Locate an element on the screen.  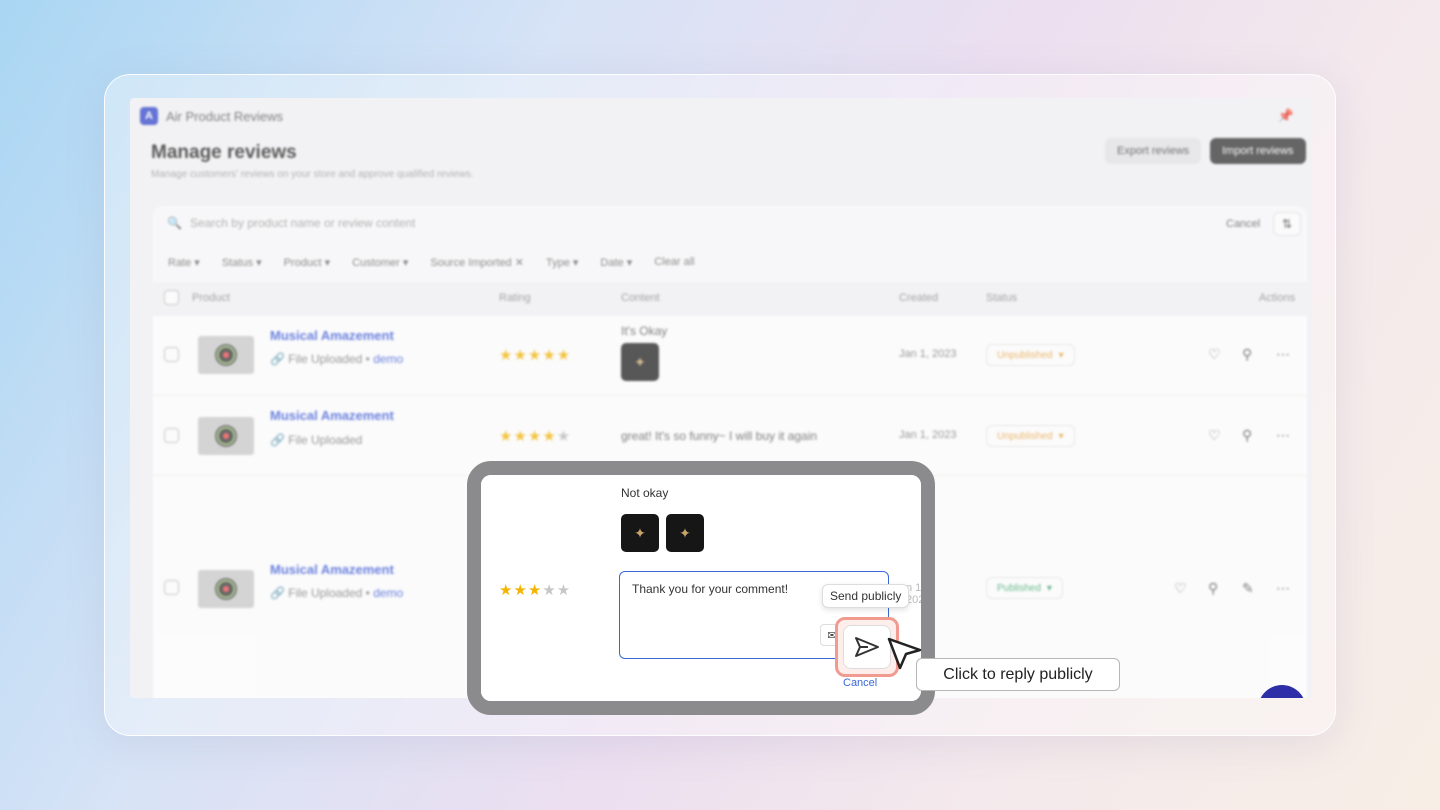
product-source: 🔗 File Uploaded is located at coordinates (316, 440).